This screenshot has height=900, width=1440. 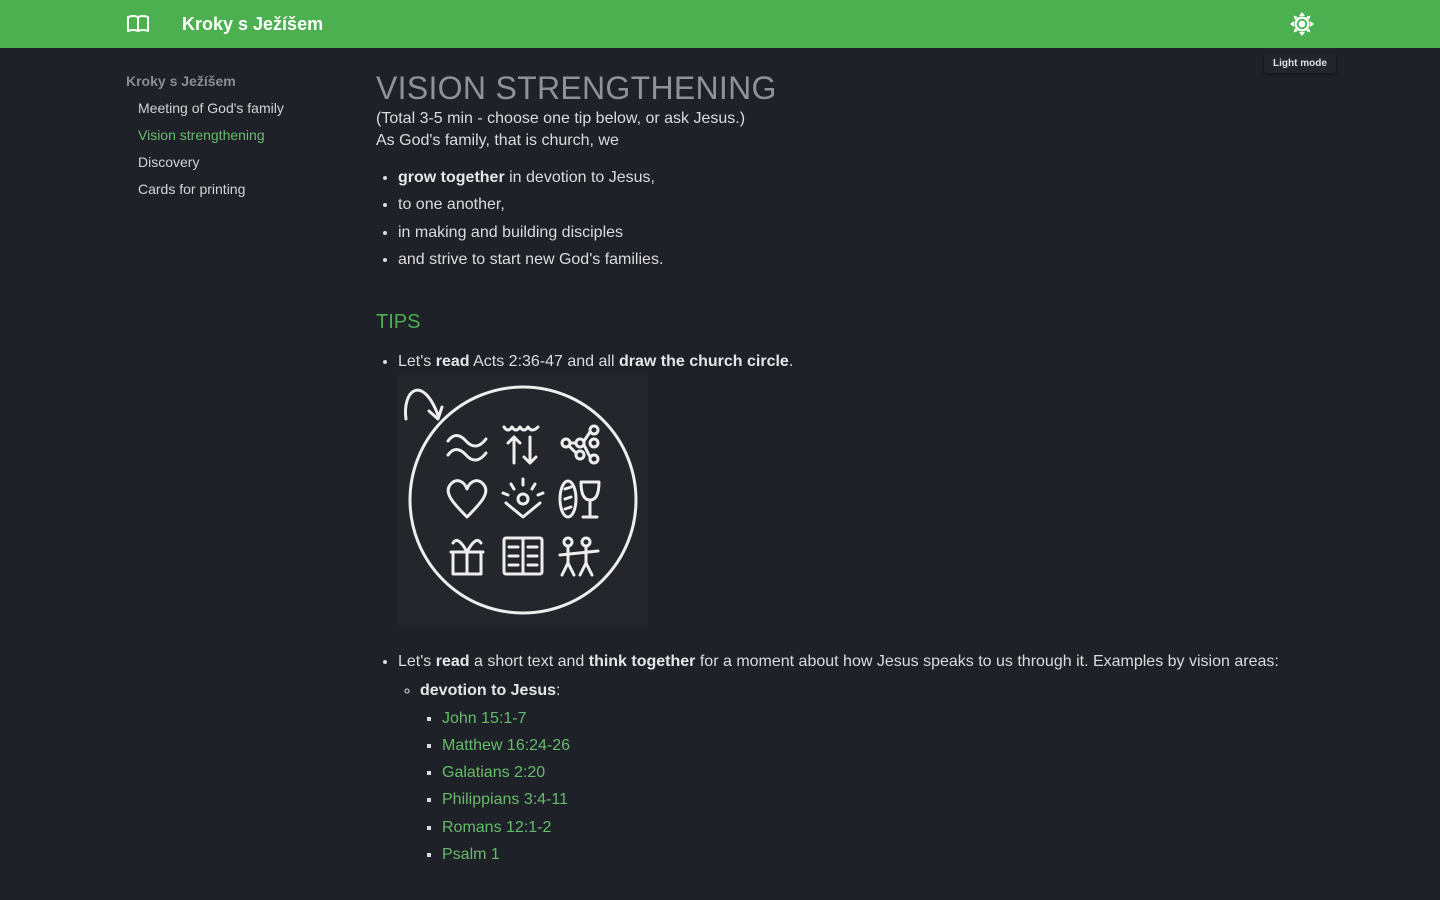 I want to click on top-bar: Kroky s Ježíšem, so click(x=720, y=24).